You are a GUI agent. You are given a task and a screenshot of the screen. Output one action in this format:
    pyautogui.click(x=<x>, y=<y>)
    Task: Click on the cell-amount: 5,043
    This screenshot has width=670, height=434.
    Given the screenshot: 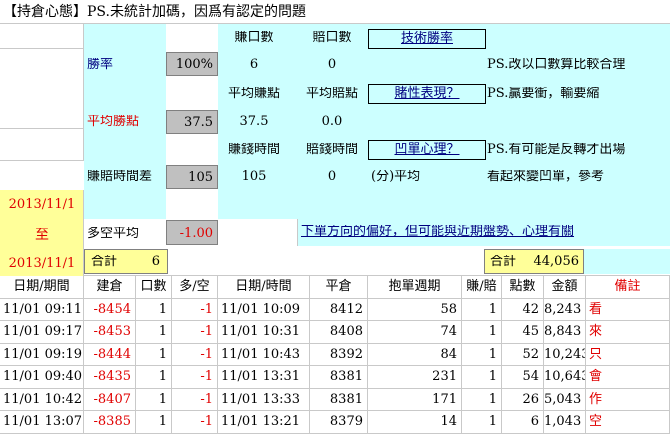 What is the action you would take?
    pyautogui.click(x=565, y=399)
    